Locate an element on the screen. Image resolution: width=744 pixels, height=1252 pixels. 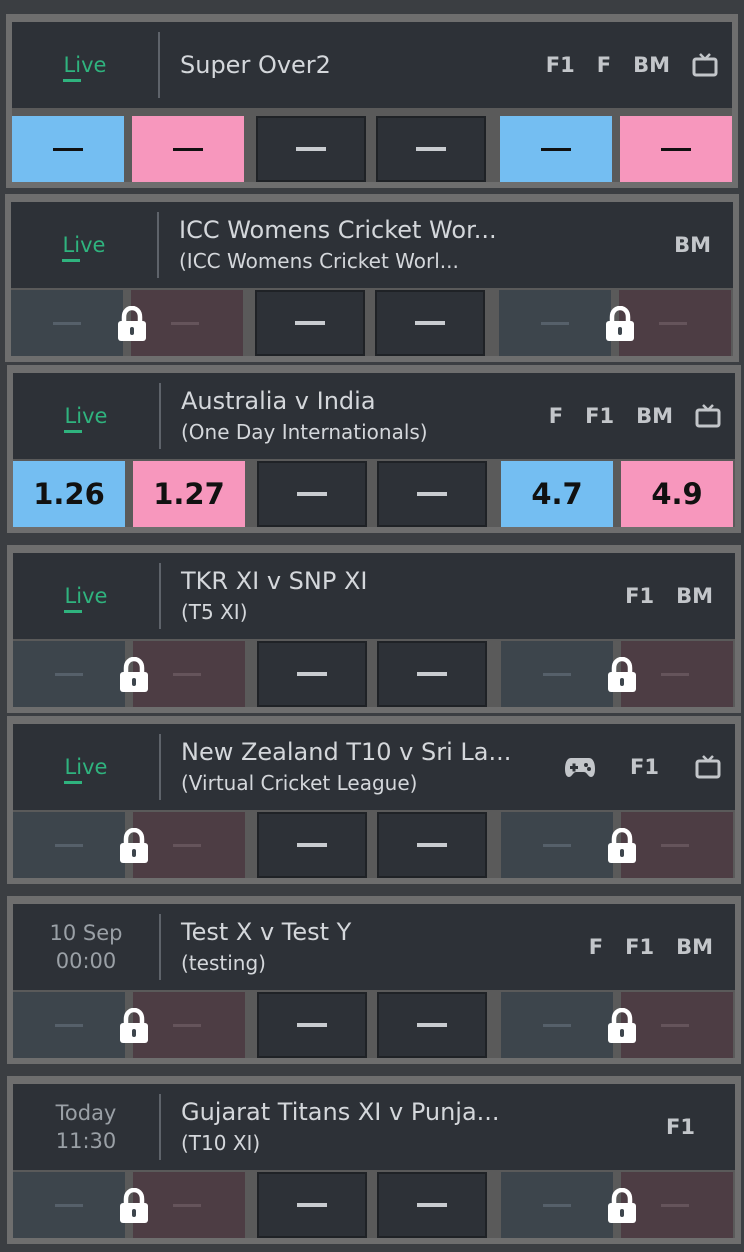
event-card: Live Super Over2 F1 F BM is located at coordinates (372, 101).